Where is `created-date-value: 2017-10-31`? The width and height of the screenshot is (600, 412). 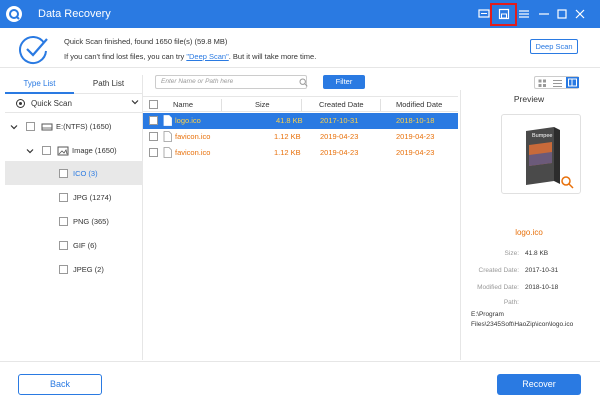
created-date-value: 2017-10-31 is located at coordinates (542, 270).